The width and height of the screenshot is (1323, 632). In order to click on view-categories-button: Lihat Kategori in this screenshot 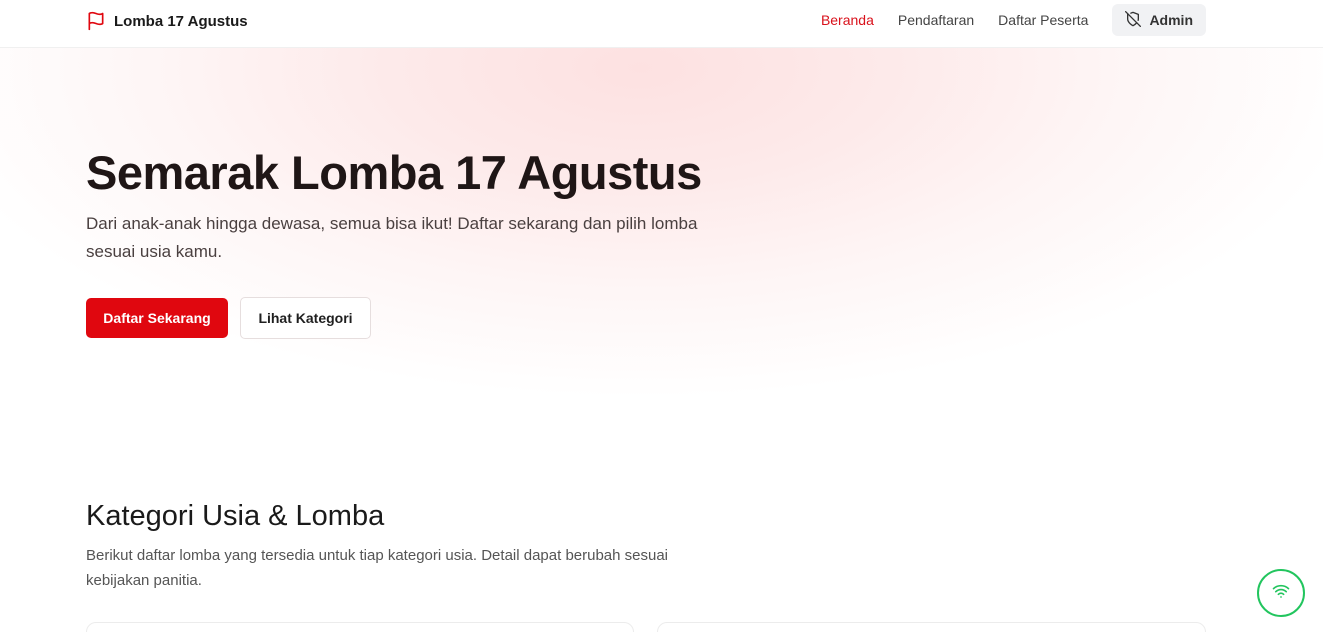, I will do `click(305, 318)`.